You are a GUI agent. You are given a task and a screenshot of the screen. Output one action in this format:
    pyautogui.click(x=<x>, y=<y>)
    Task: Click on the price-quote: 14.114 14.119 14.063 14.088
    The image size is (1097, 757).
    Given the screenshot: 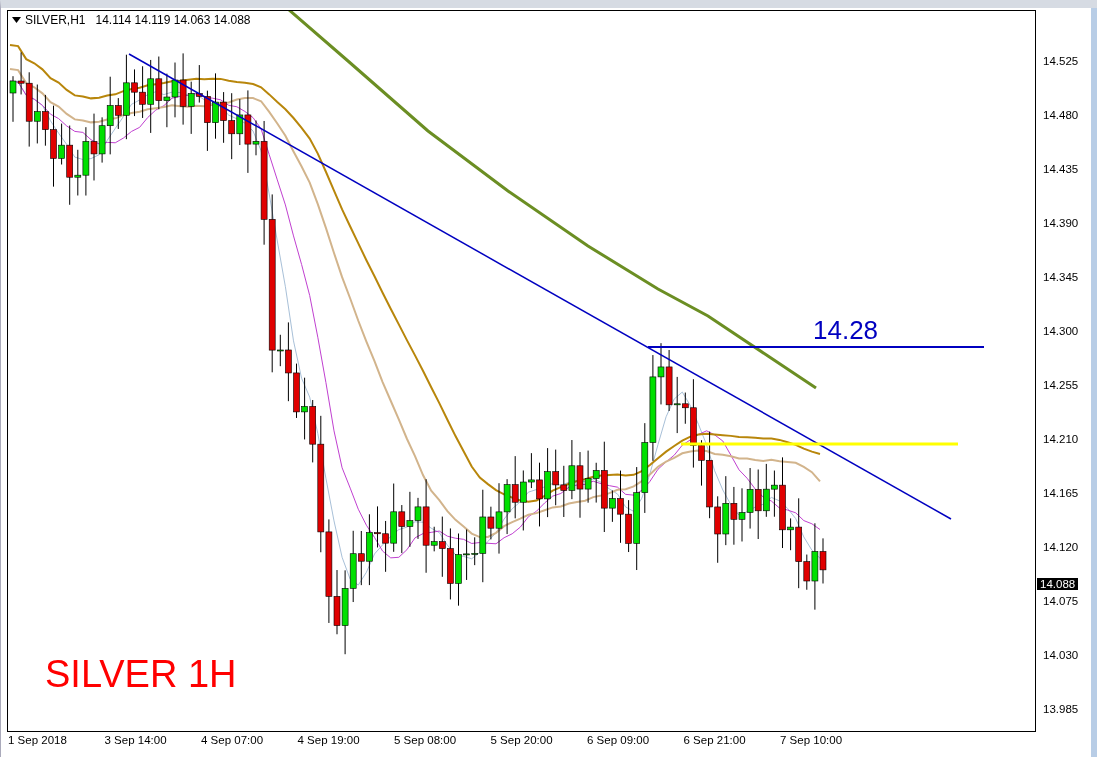 What is the action you would take?
    pyautogui.click(x=173, y=20)
    